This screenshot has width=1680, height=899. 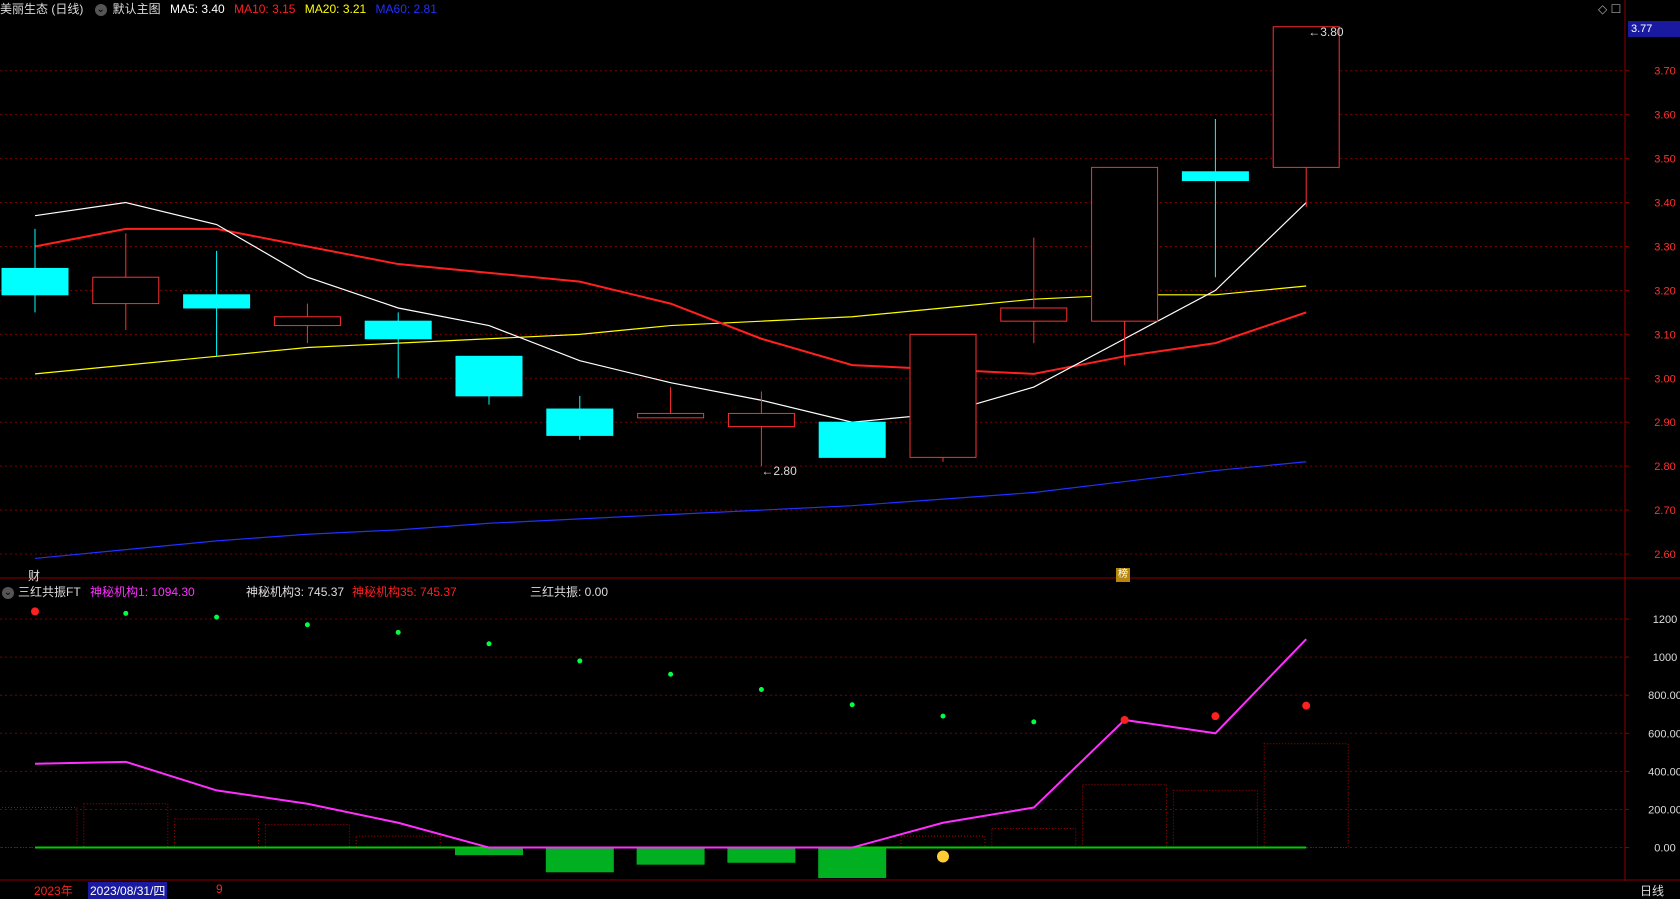 What do you see at coordinates (1665, 658) in the screenshot?
I see `indicator-tick-label: 1000` at bounding box center [1665, 658].